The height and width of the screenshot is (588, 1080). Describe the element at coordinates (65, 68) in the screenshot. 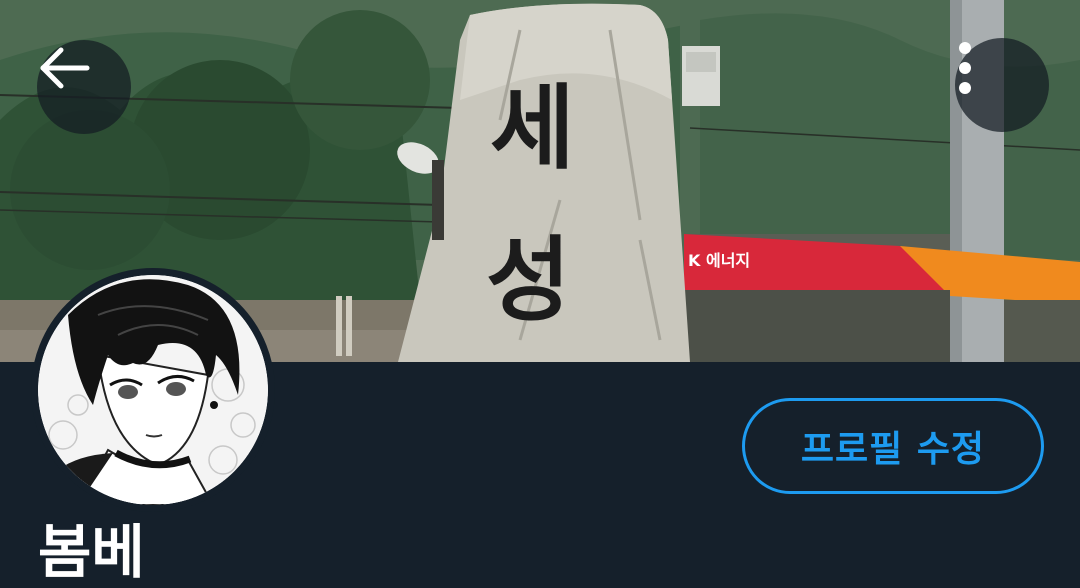

I see `arrow-left-icon` at that location.